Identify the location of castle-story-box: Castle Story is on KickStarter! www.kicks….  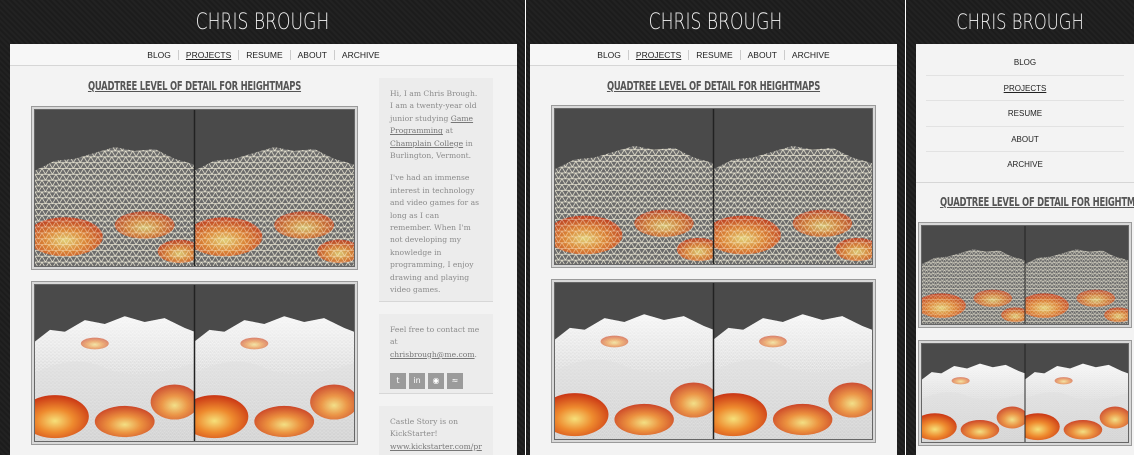
(436, 430).